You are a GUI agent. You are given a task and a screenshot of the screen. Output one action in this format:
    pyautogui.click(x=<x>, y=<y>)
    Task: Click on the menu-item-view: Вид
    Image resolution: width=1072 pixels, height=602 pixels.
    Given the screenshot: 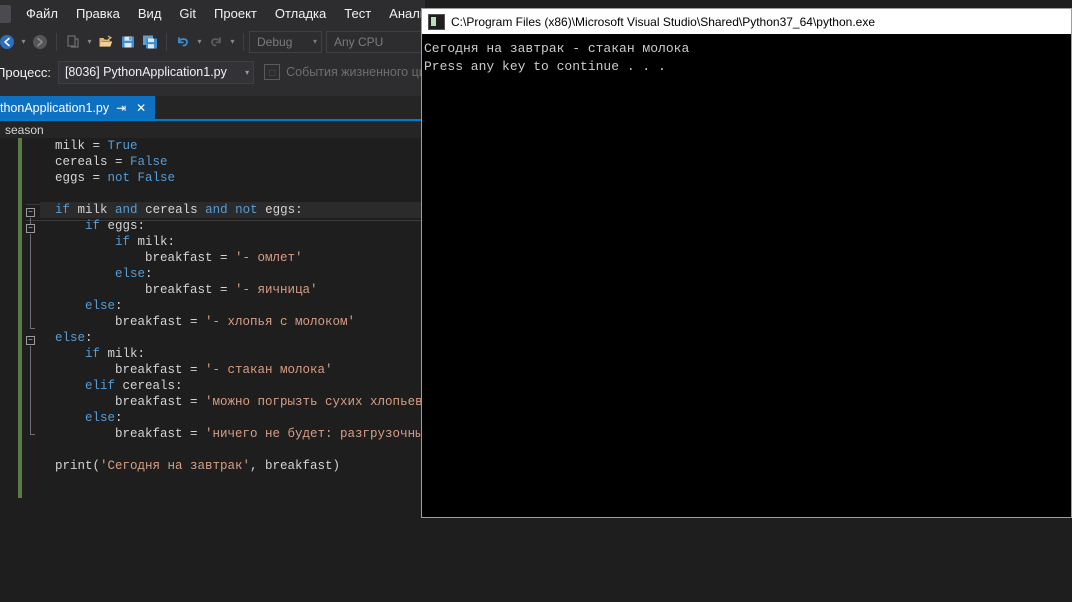 What is the action you would take?
    pyautogui.click(x=150, y=13)
    